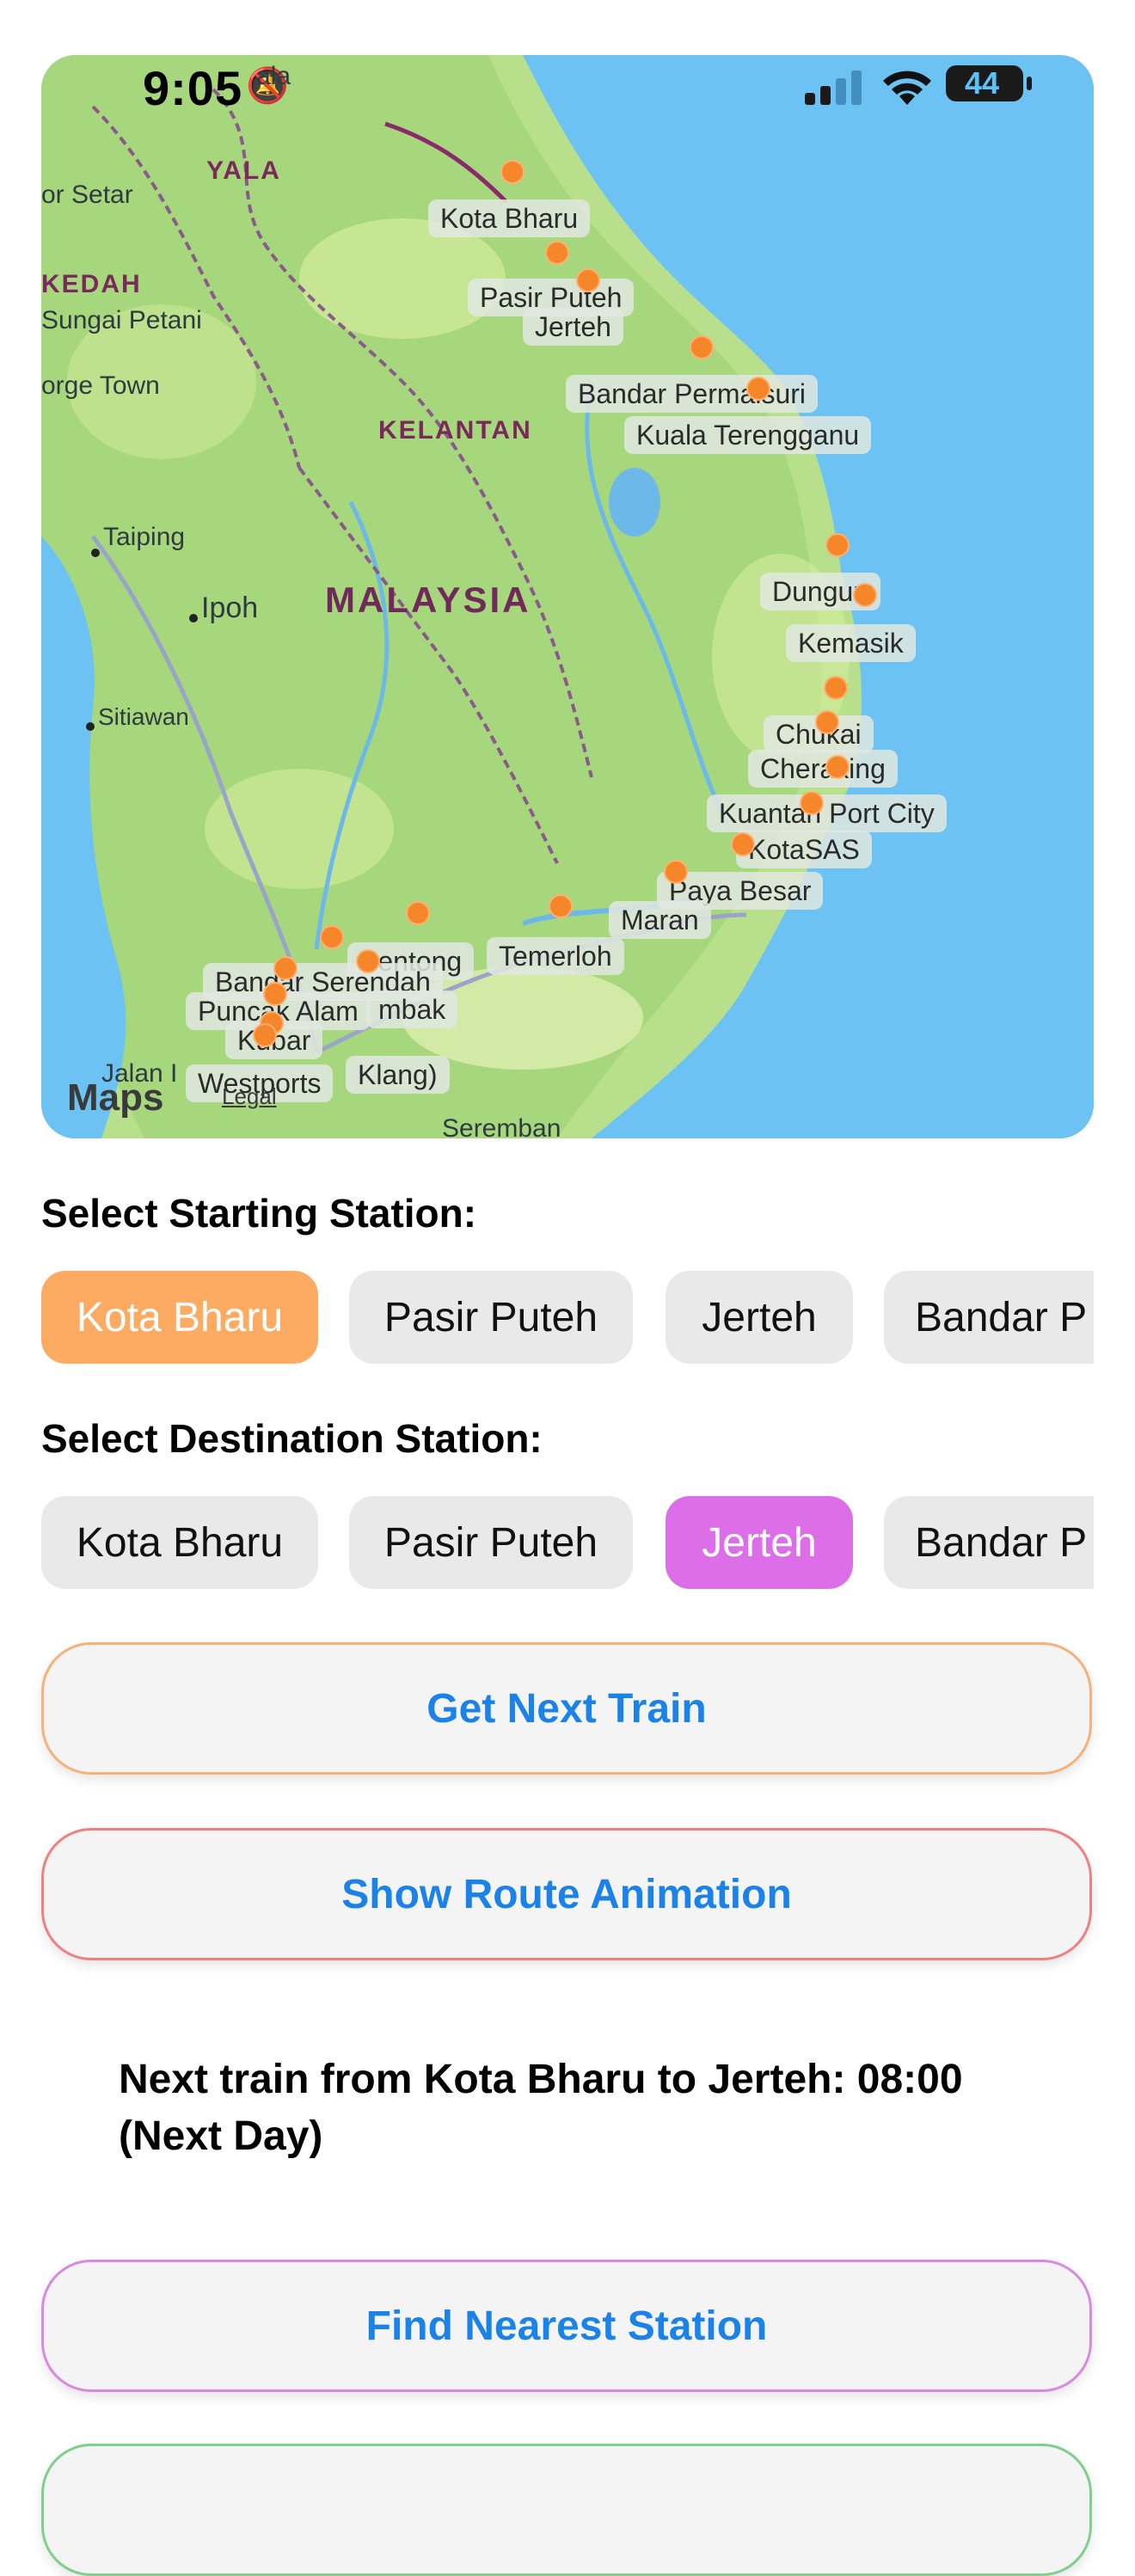 The height and width of the screenshot is (2576, 1135). I want to click on start-section-title: Select Starting Station:, so click(259, 1213).